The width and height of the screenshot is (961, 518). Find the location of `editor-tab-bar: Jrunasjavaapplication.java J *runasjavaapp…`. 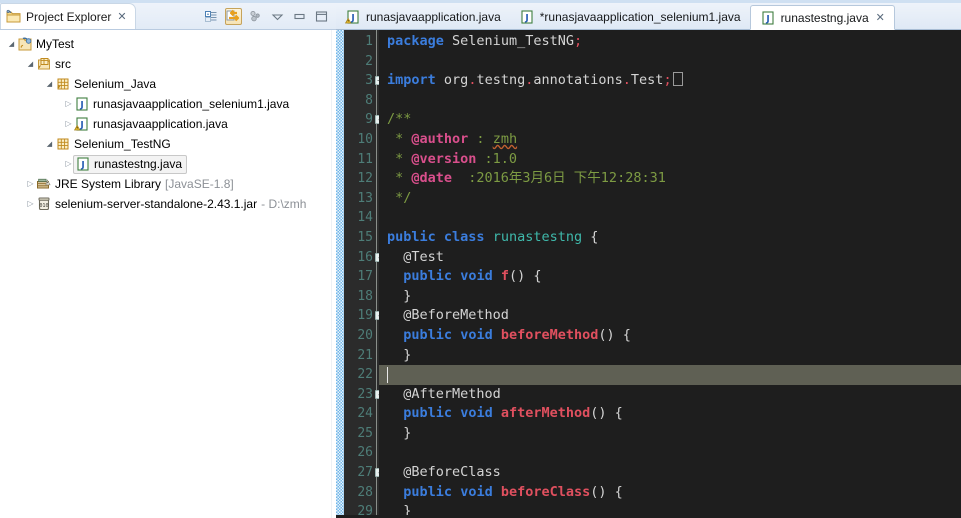

editor-tab-bar: Jrunasjavaapplication.java J *runasjavaapp… is located at coordinates (648, 16).